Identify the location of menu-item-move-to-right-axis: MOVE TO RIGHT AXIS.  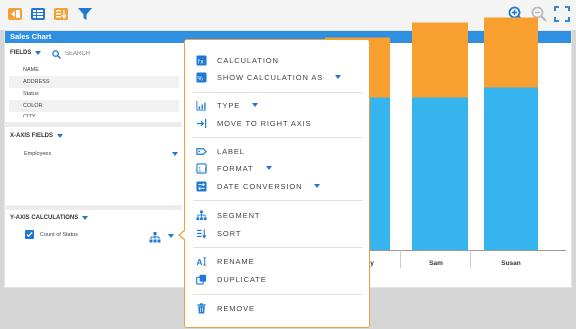
(253, 123).